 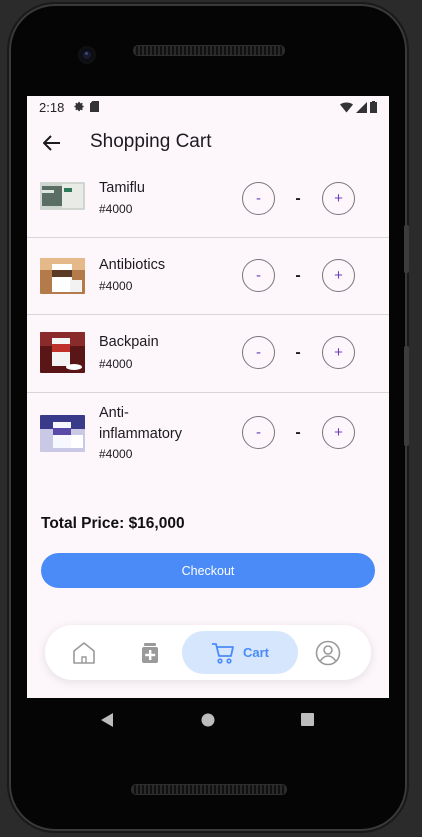 I want to click on top-speaker, so click(x=209, y=50).